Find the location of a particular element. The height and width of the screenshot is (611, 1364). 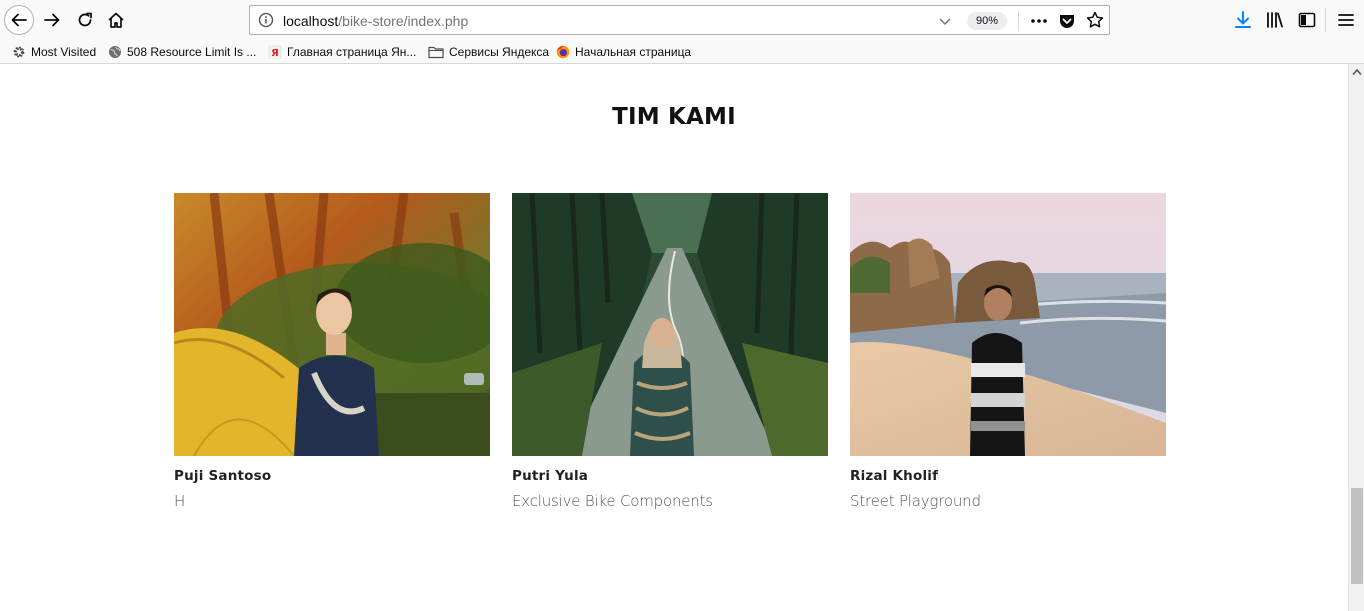

library-icon is located at coordinates (1275, 20).